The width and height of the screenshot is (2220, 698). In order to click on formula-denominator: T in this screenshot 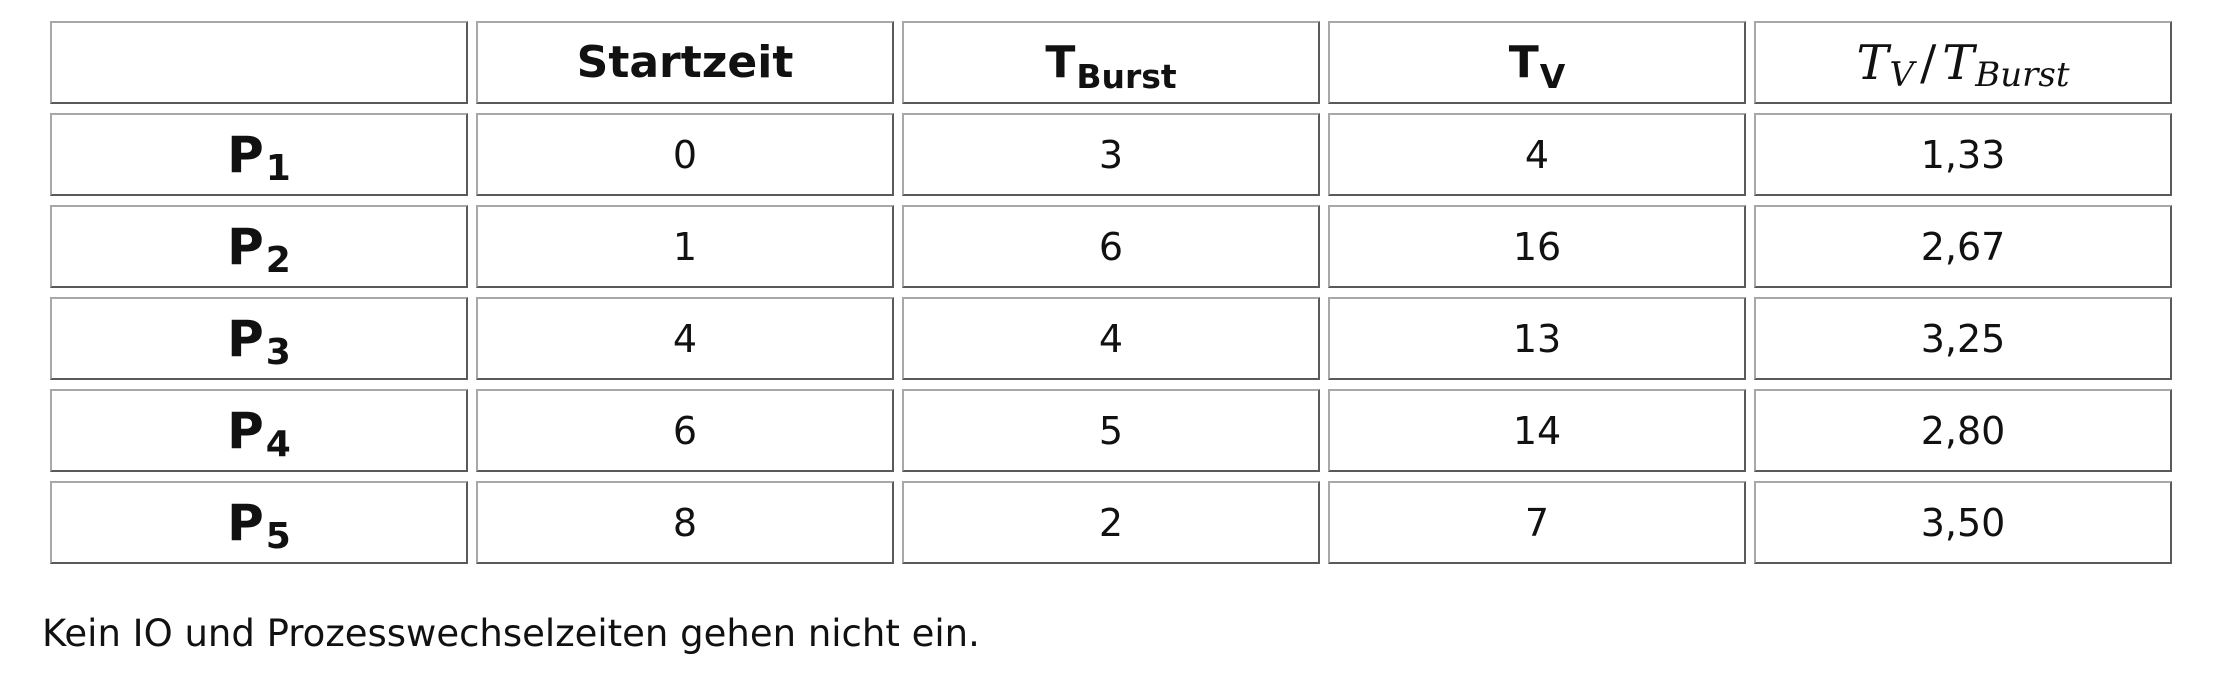, I will do `click(1958, 62)`.